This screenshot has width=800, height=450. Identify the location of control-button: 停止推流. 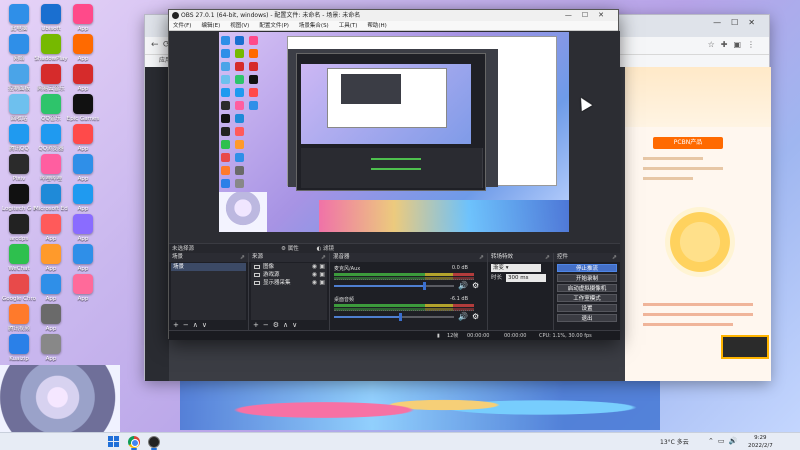
(587, 268).